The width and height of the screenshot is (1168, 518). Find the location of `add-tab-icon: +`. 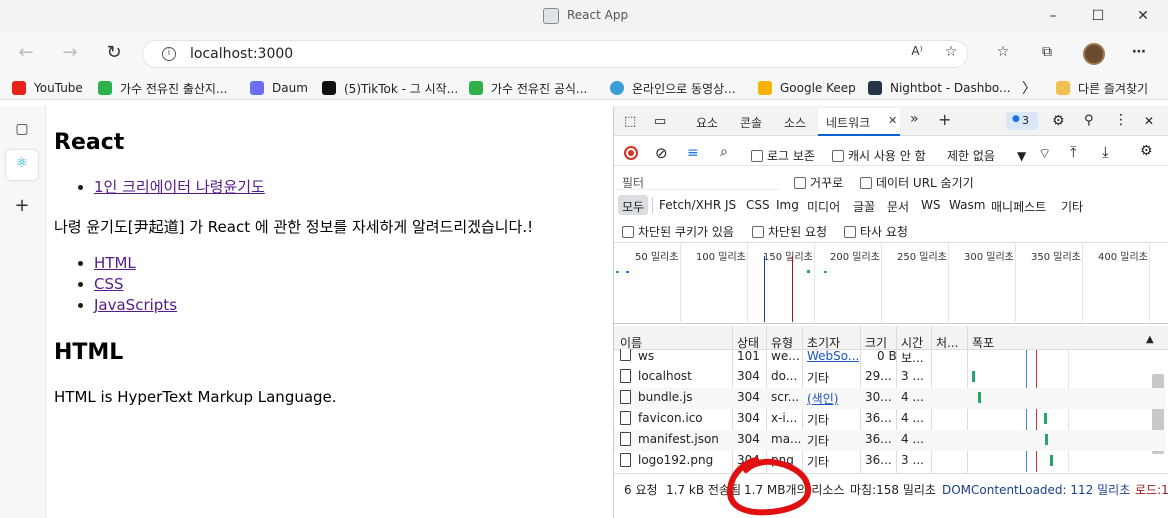

add-tab-icon: + is located at coordinates (944, 119).